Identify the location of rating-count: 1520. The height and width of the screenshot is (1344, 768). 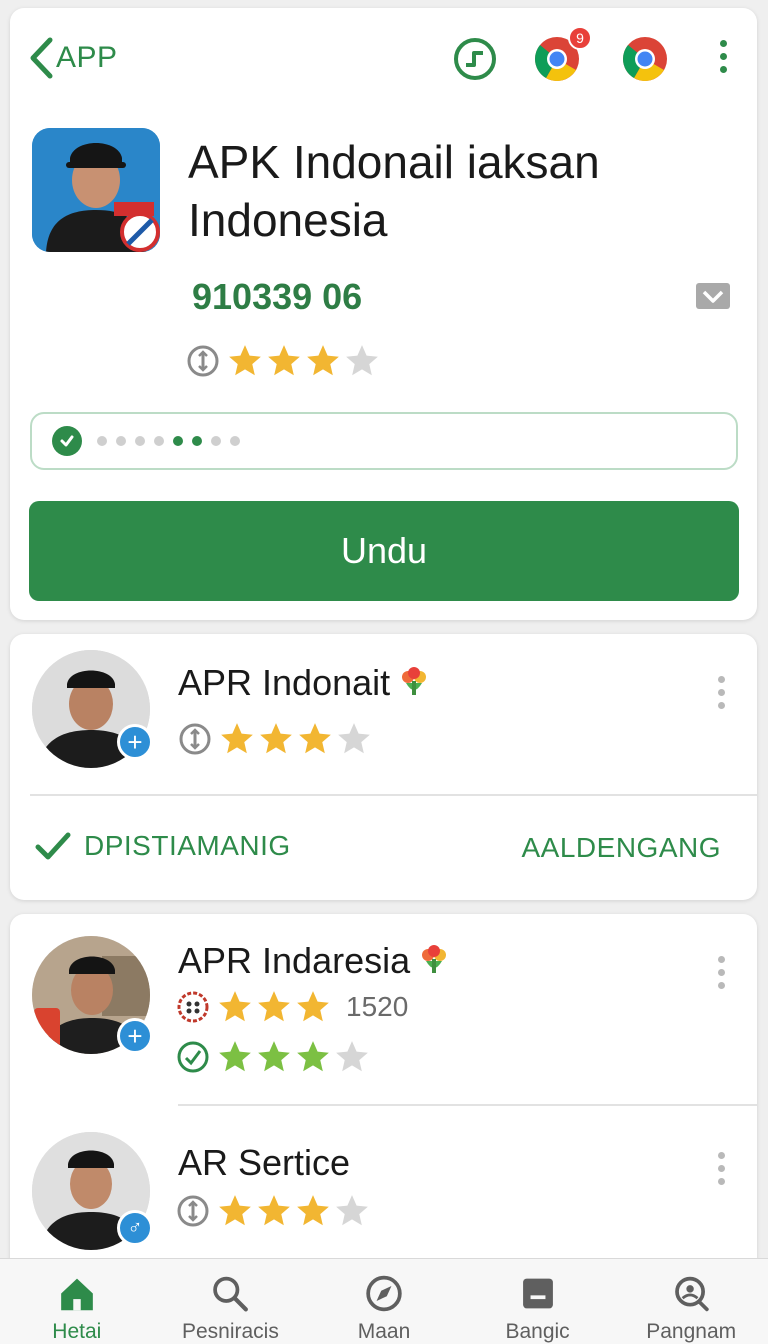
(377, 1006).